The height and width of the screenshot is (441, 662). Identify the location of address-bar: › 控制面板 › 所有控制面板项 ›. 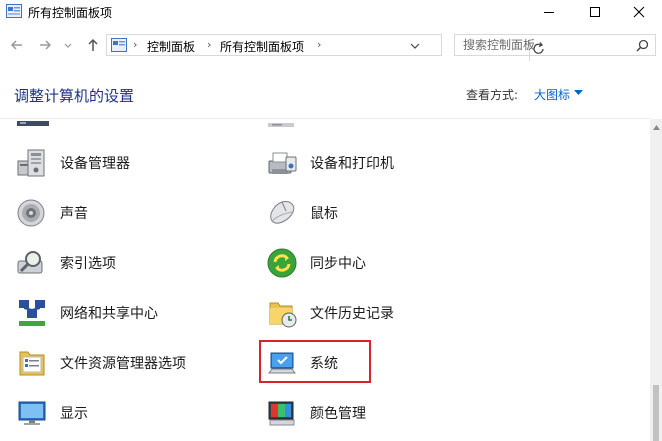
(325, 47).